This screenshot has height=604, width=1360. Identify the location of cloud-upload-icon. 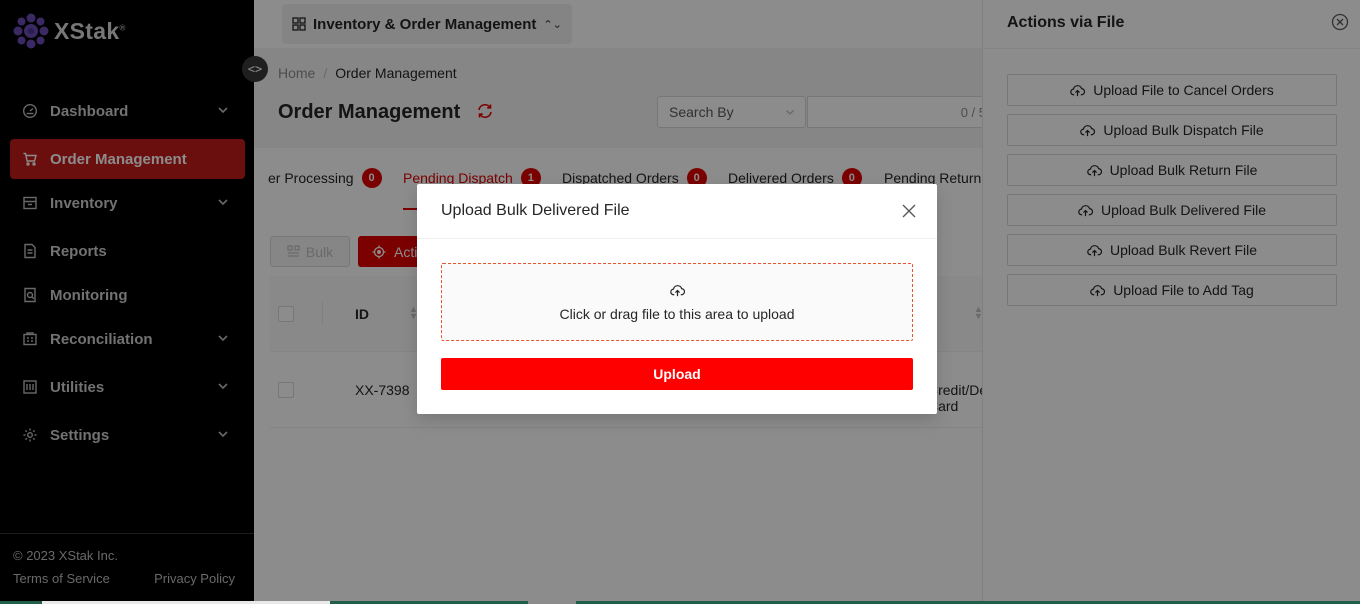
(677, 291).